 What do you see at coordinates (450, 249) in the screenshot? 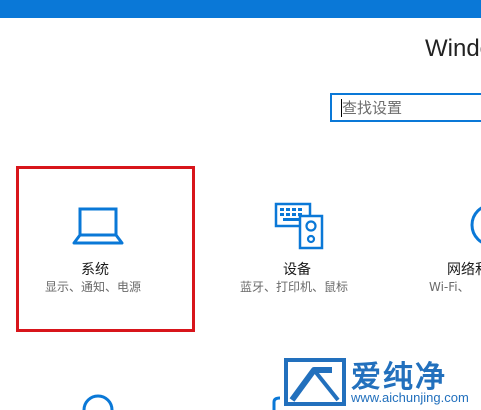
I see `tile-network: 网络和 Wi-Fi、` at bounding box center [450, 249].